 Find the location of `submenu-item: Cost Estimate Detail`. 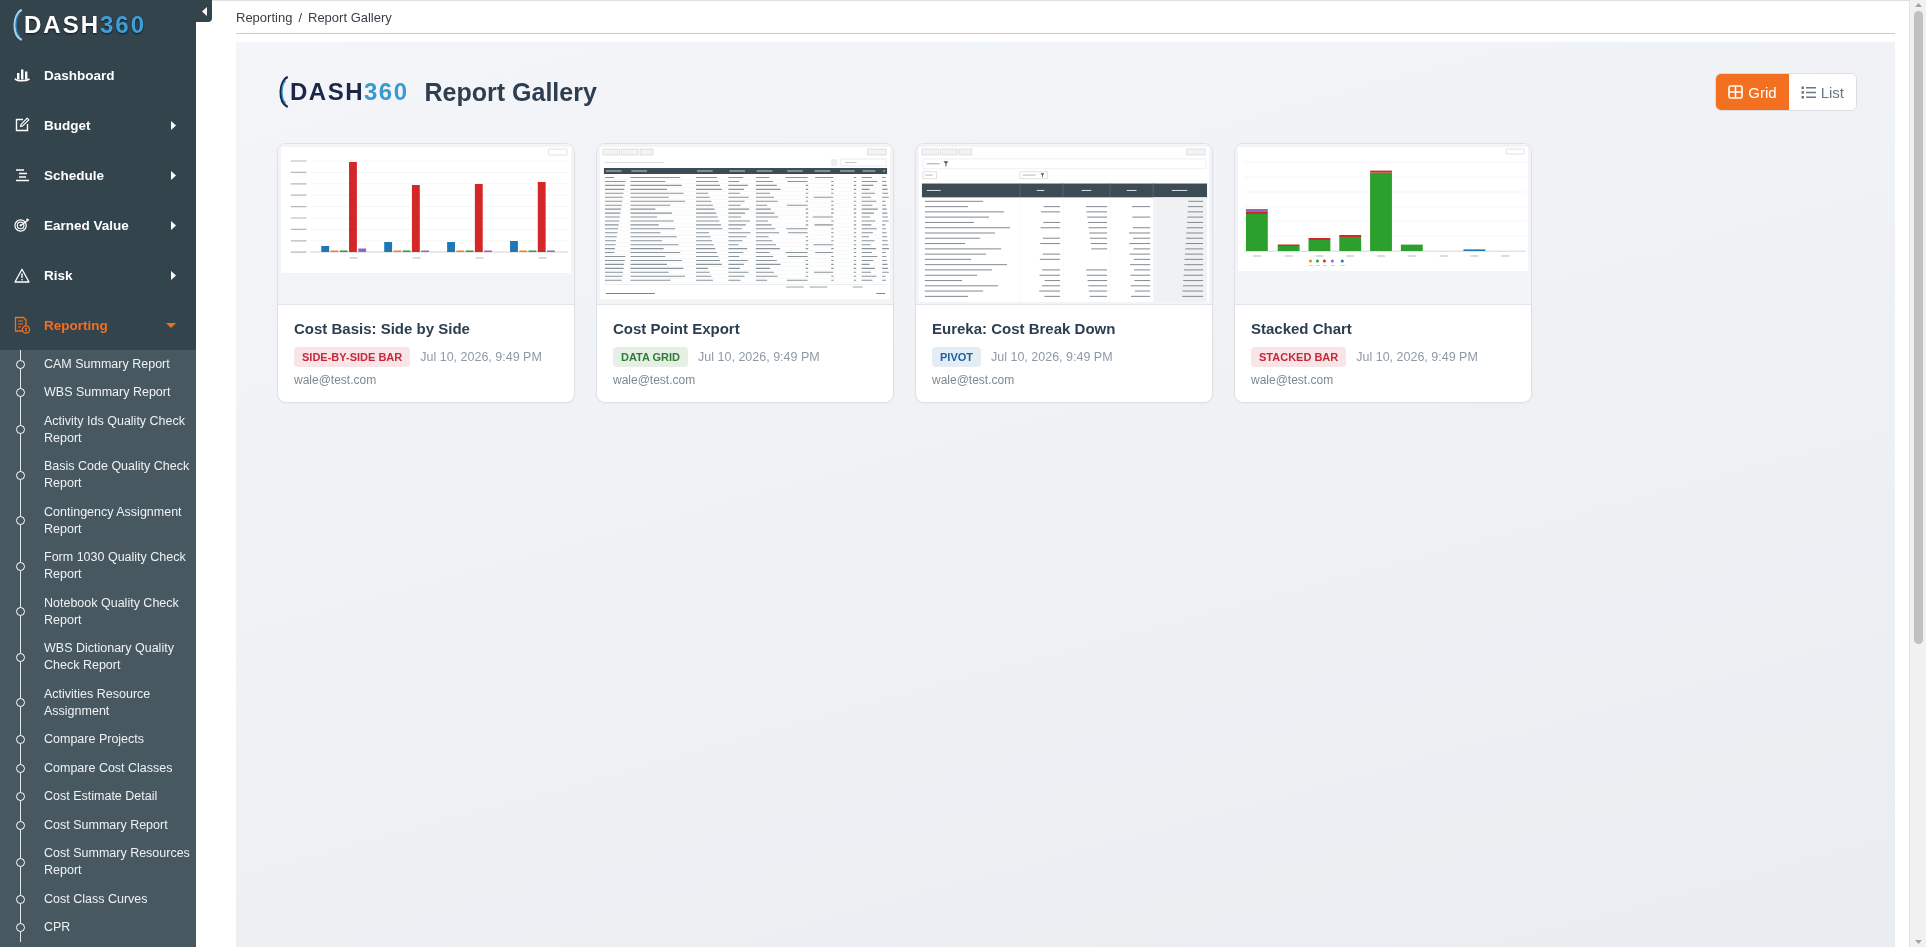

submenu-item: Cost Estimate Detail is located at coordinates (98, 796).